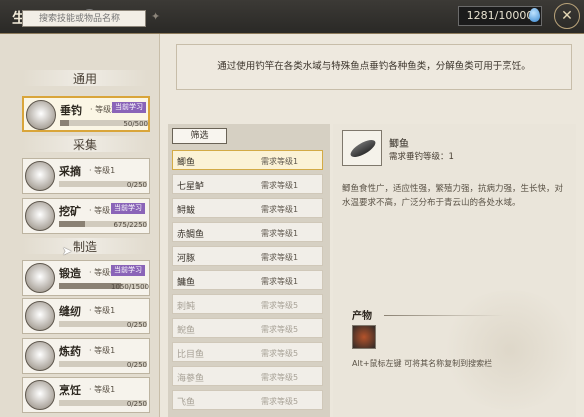 Image resolution: width=584 pixels, height=417 pixels. What do you see at coordinates (191, 235) in the screenshot?
I see `recipe-name: 赤鲷鱼` at bounding box center [191, 235].